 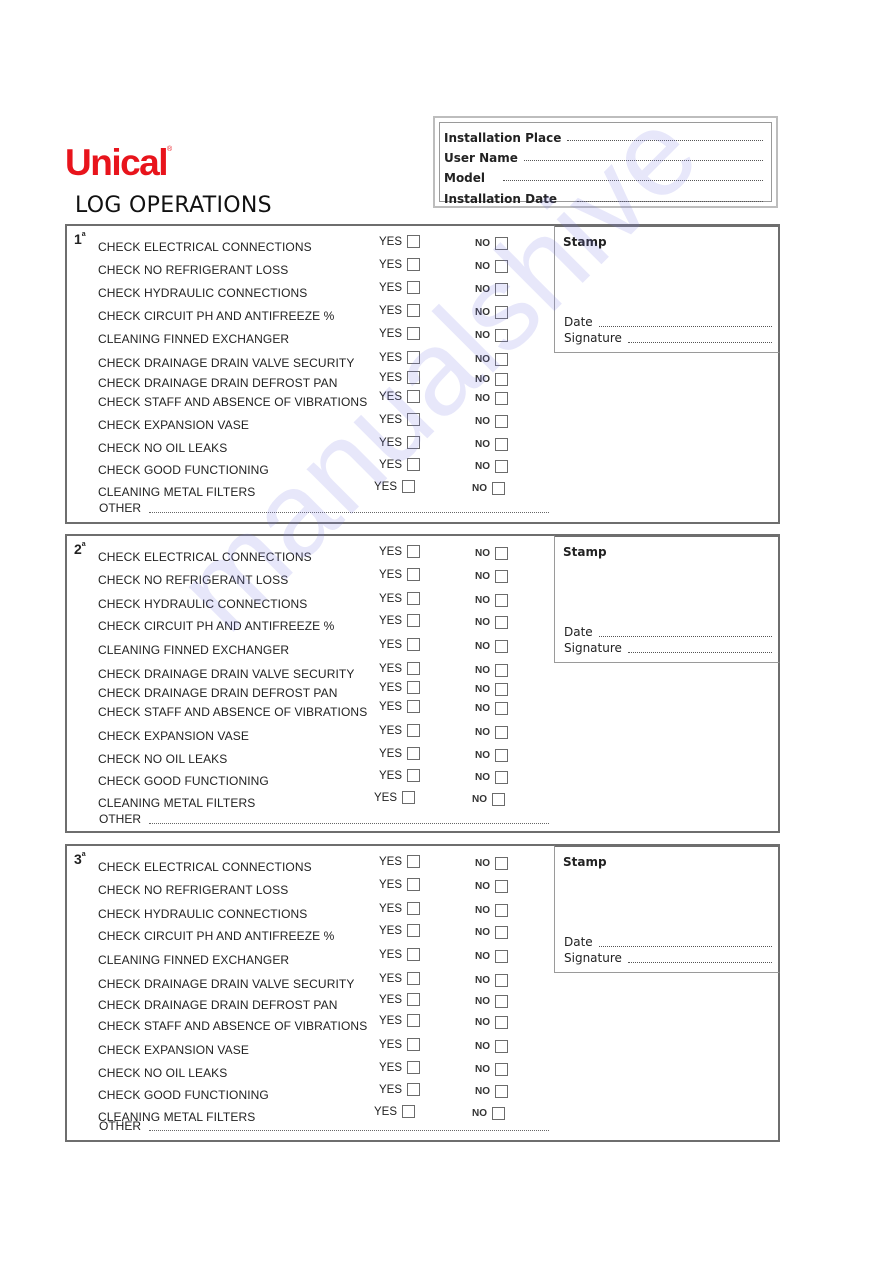 I want to click on installation-date-field: Installation Date, so click(x=603, y=197).